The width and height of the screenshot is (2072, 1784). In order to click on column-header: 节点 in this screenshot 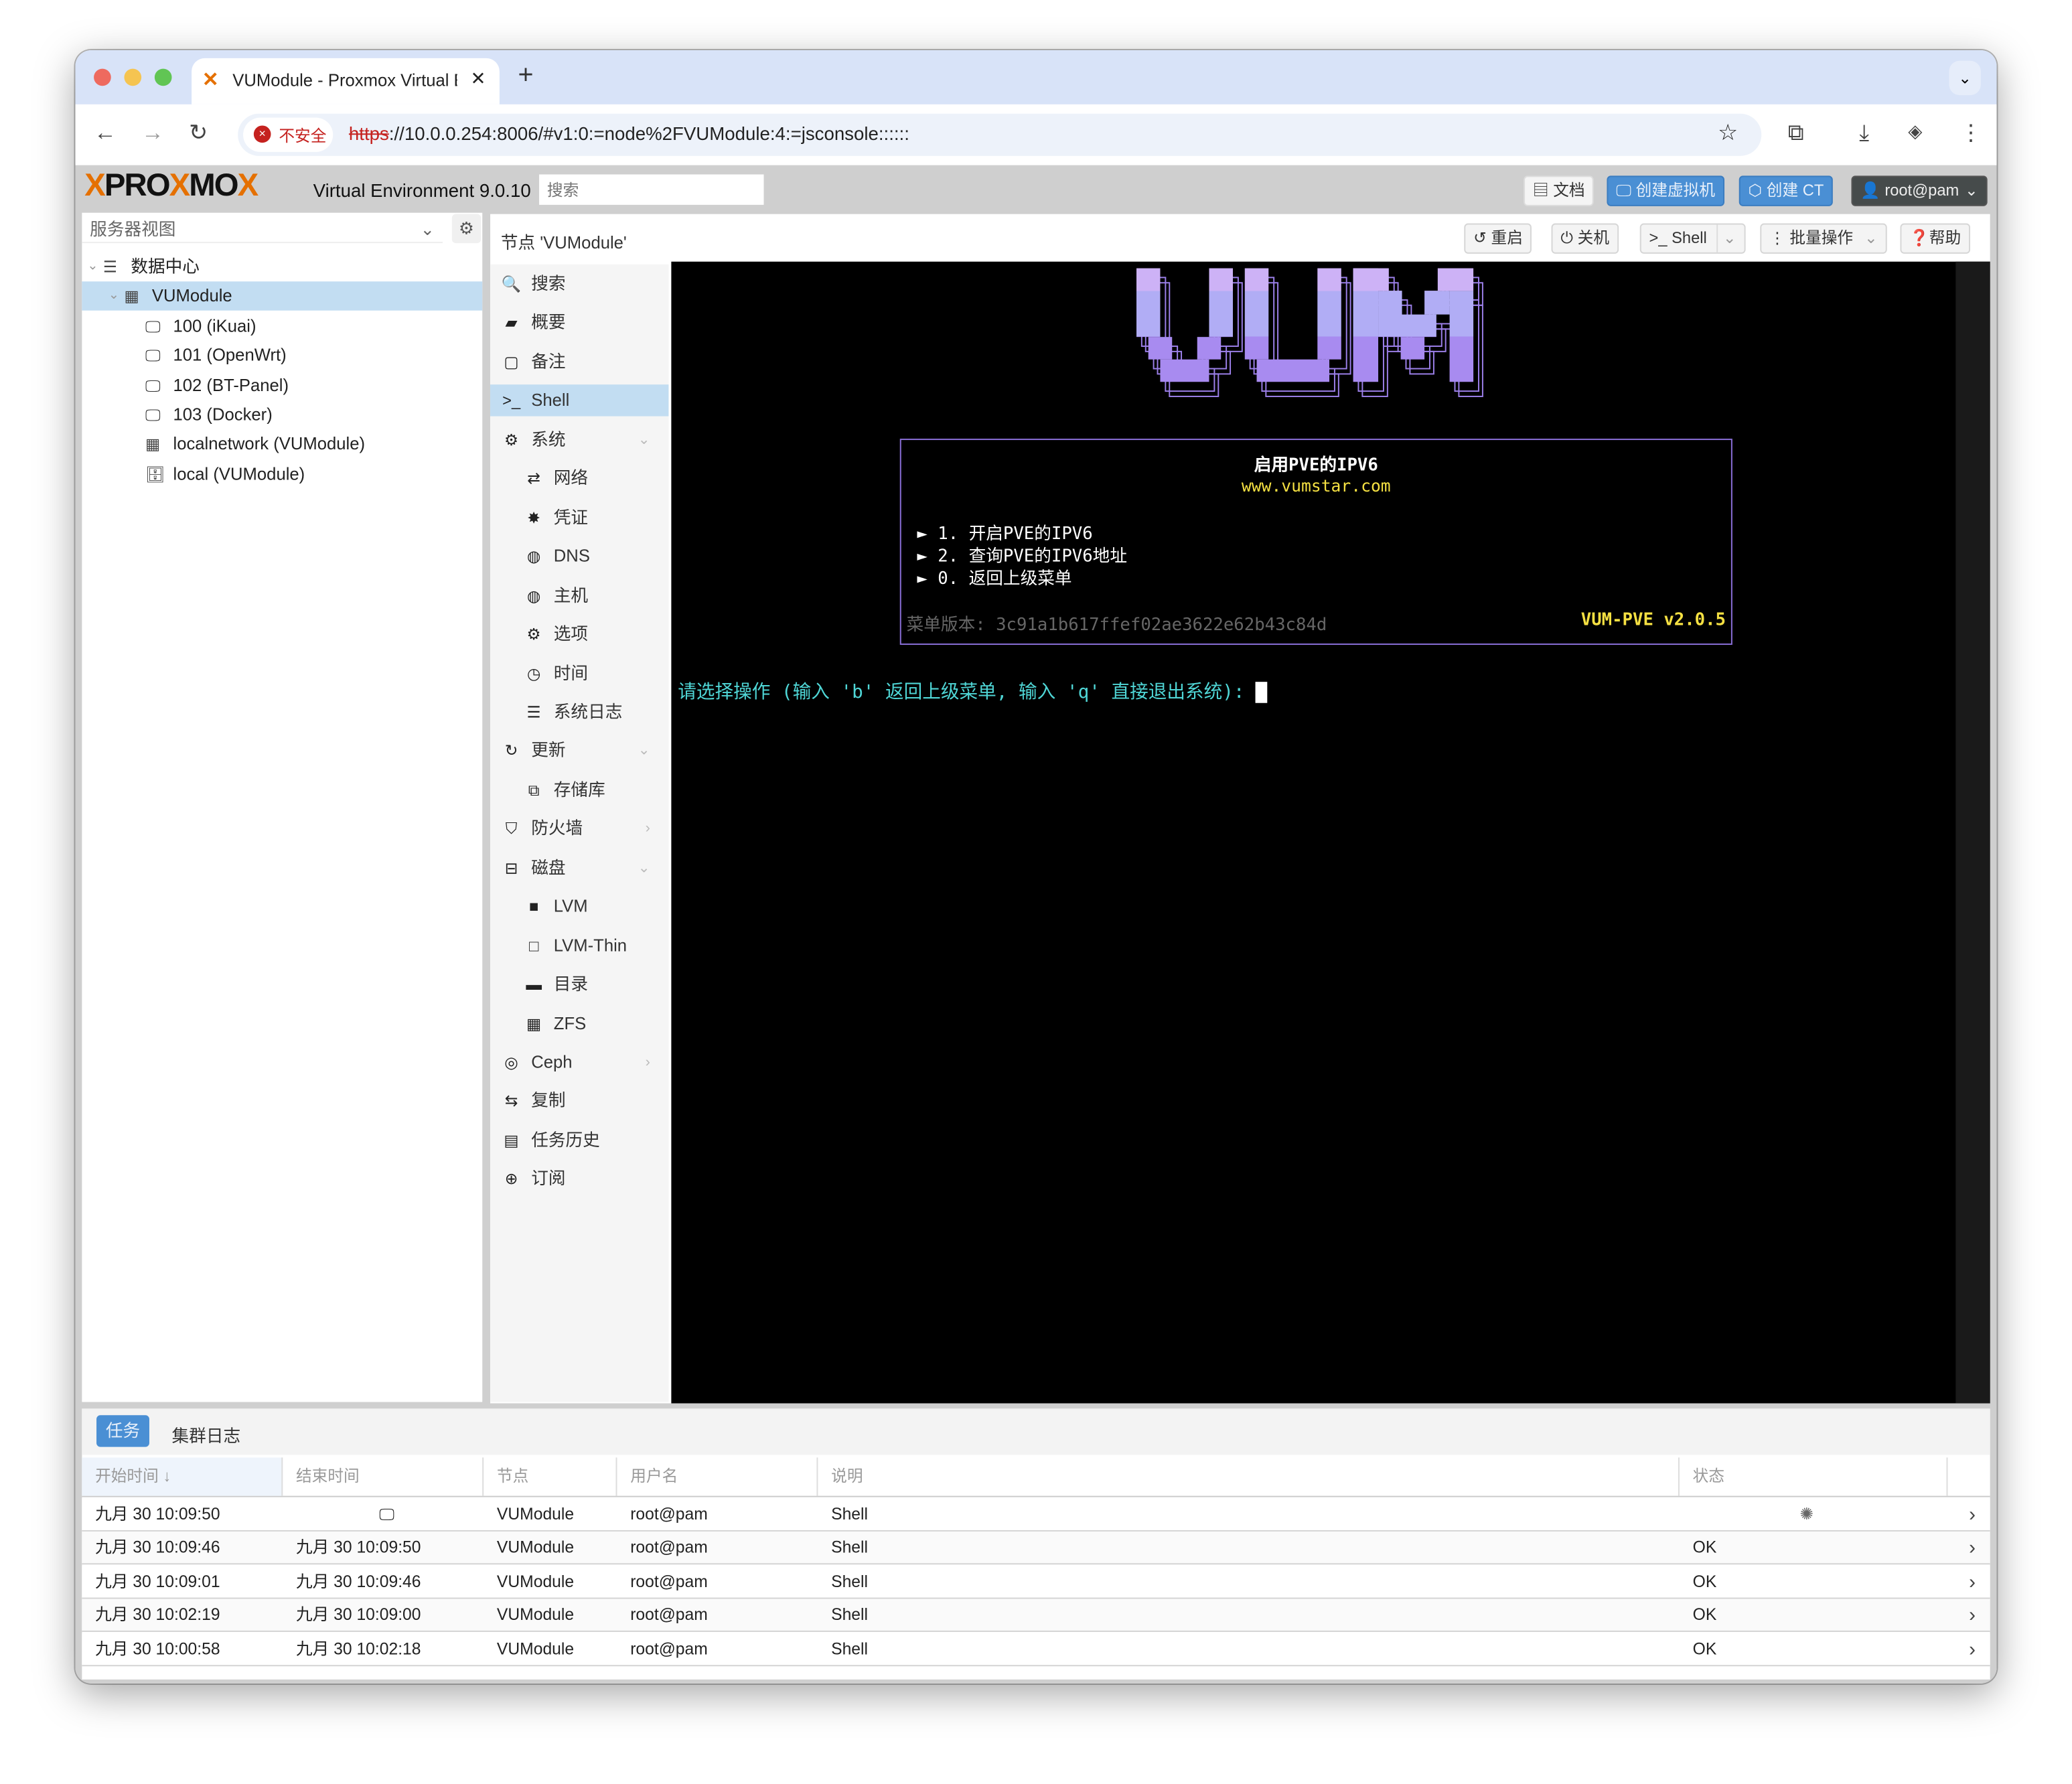, I will do `click(550, 1476)`.